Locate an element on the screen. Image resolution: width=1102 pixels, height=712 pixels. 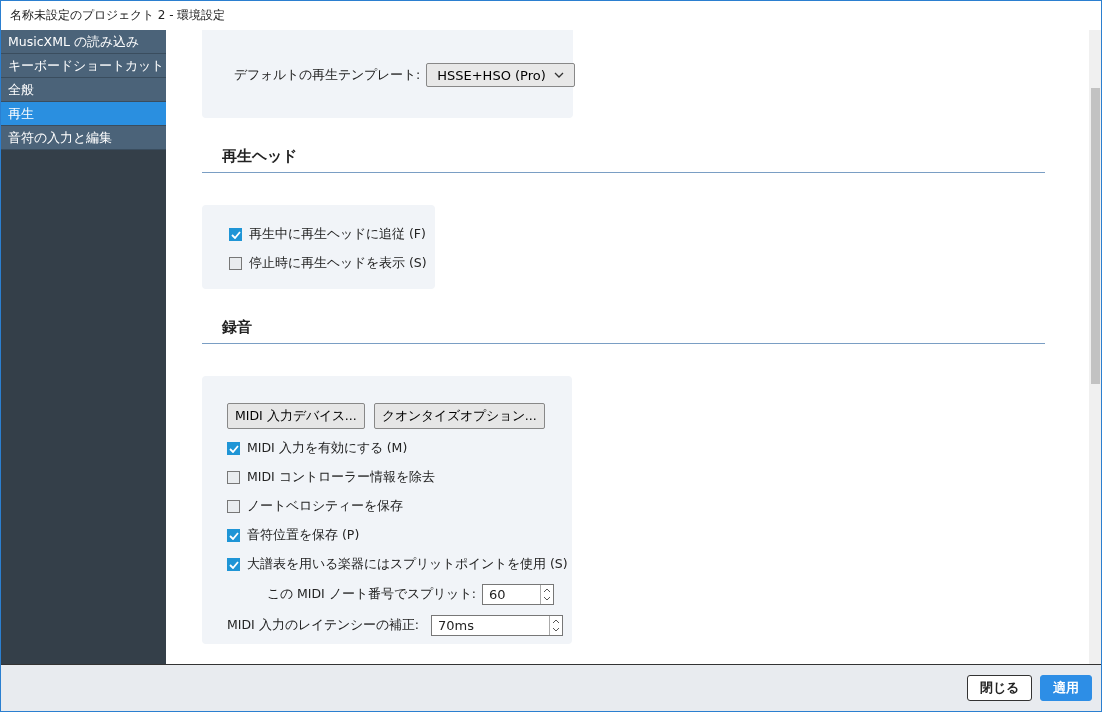
checkbox-label: 再生中に再生ヘッドに追従 (F) is located at coordinates (337, 234).